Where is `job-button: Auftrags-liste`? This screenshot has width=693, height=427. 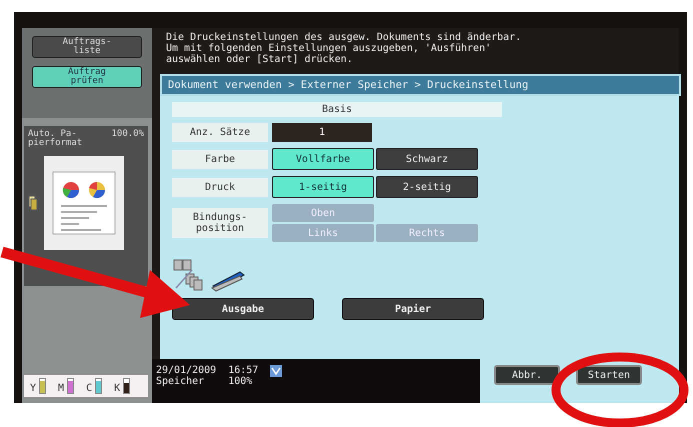 job-button: Auftrags-liste is located at coordinates (87, 47).